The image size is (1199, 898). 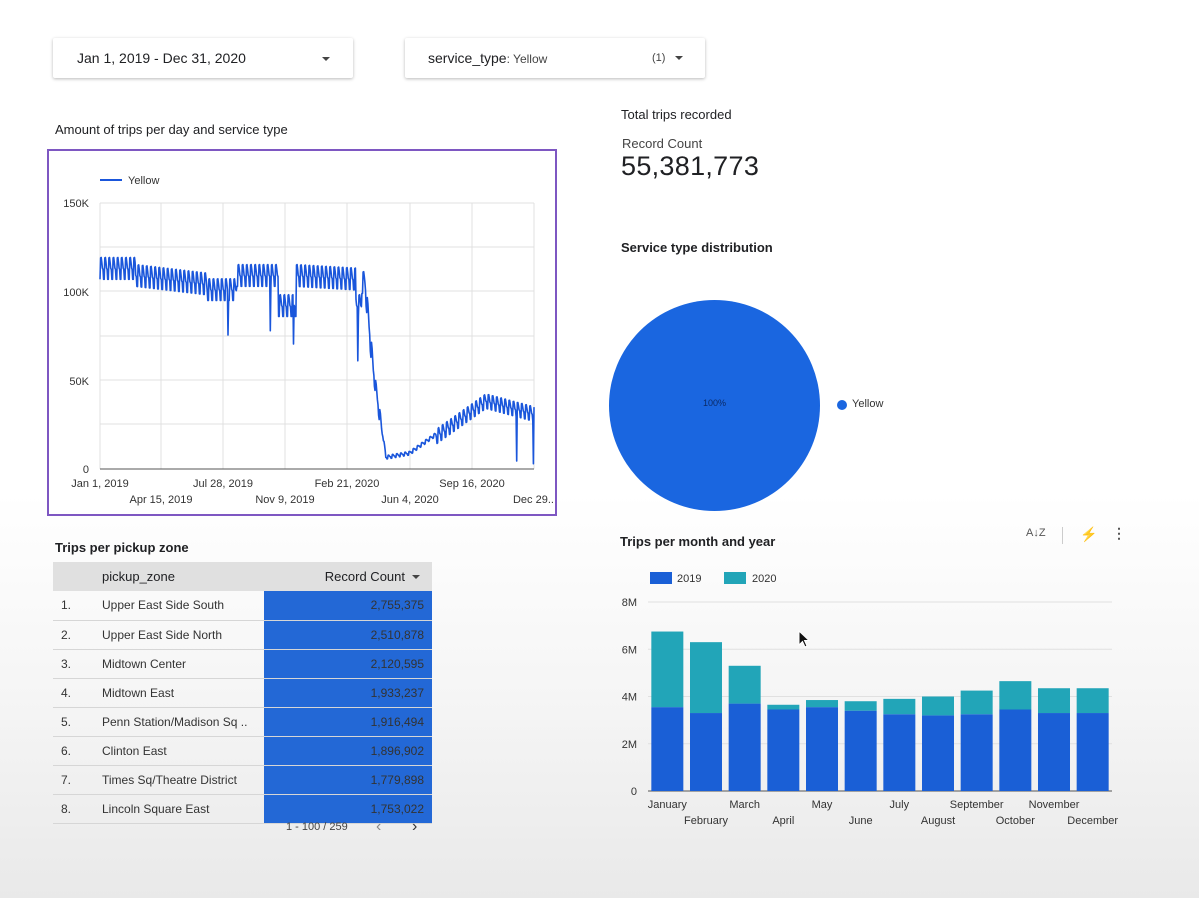 I want to click on pie-slice: 100%, so click(x=714, y=405).